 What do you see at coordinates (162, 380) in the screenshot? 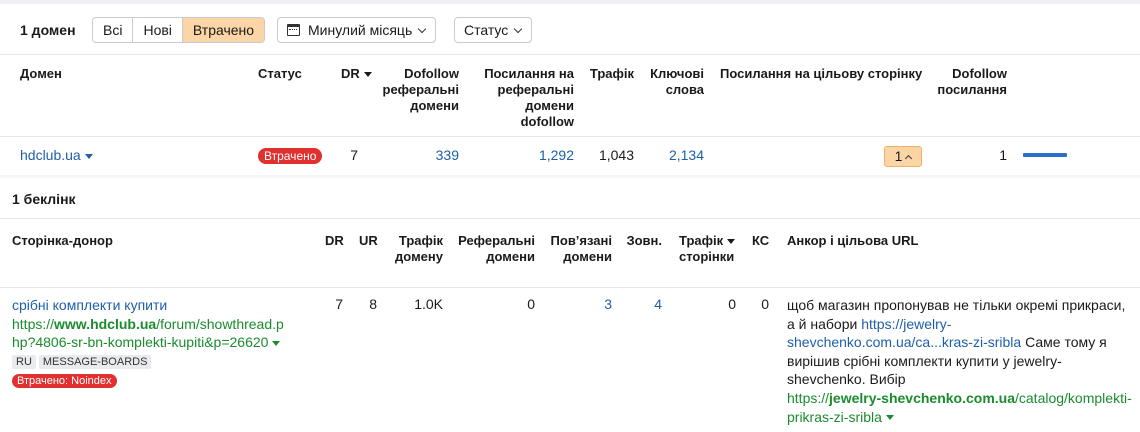
I see `lost-reason: Втрачено: Noindex` at bounding box center [162, 380].